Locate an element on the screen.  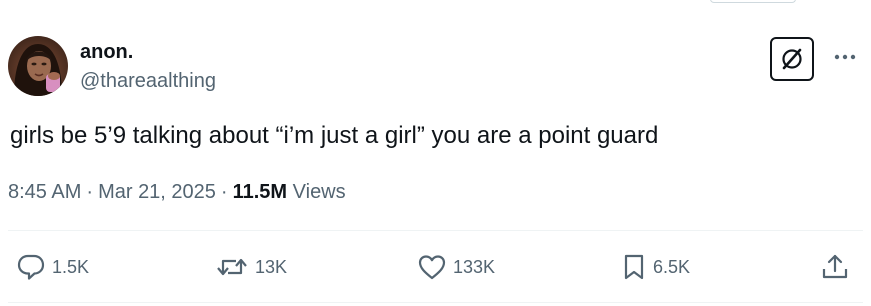
grok-button is located at coordinates (792, 59).